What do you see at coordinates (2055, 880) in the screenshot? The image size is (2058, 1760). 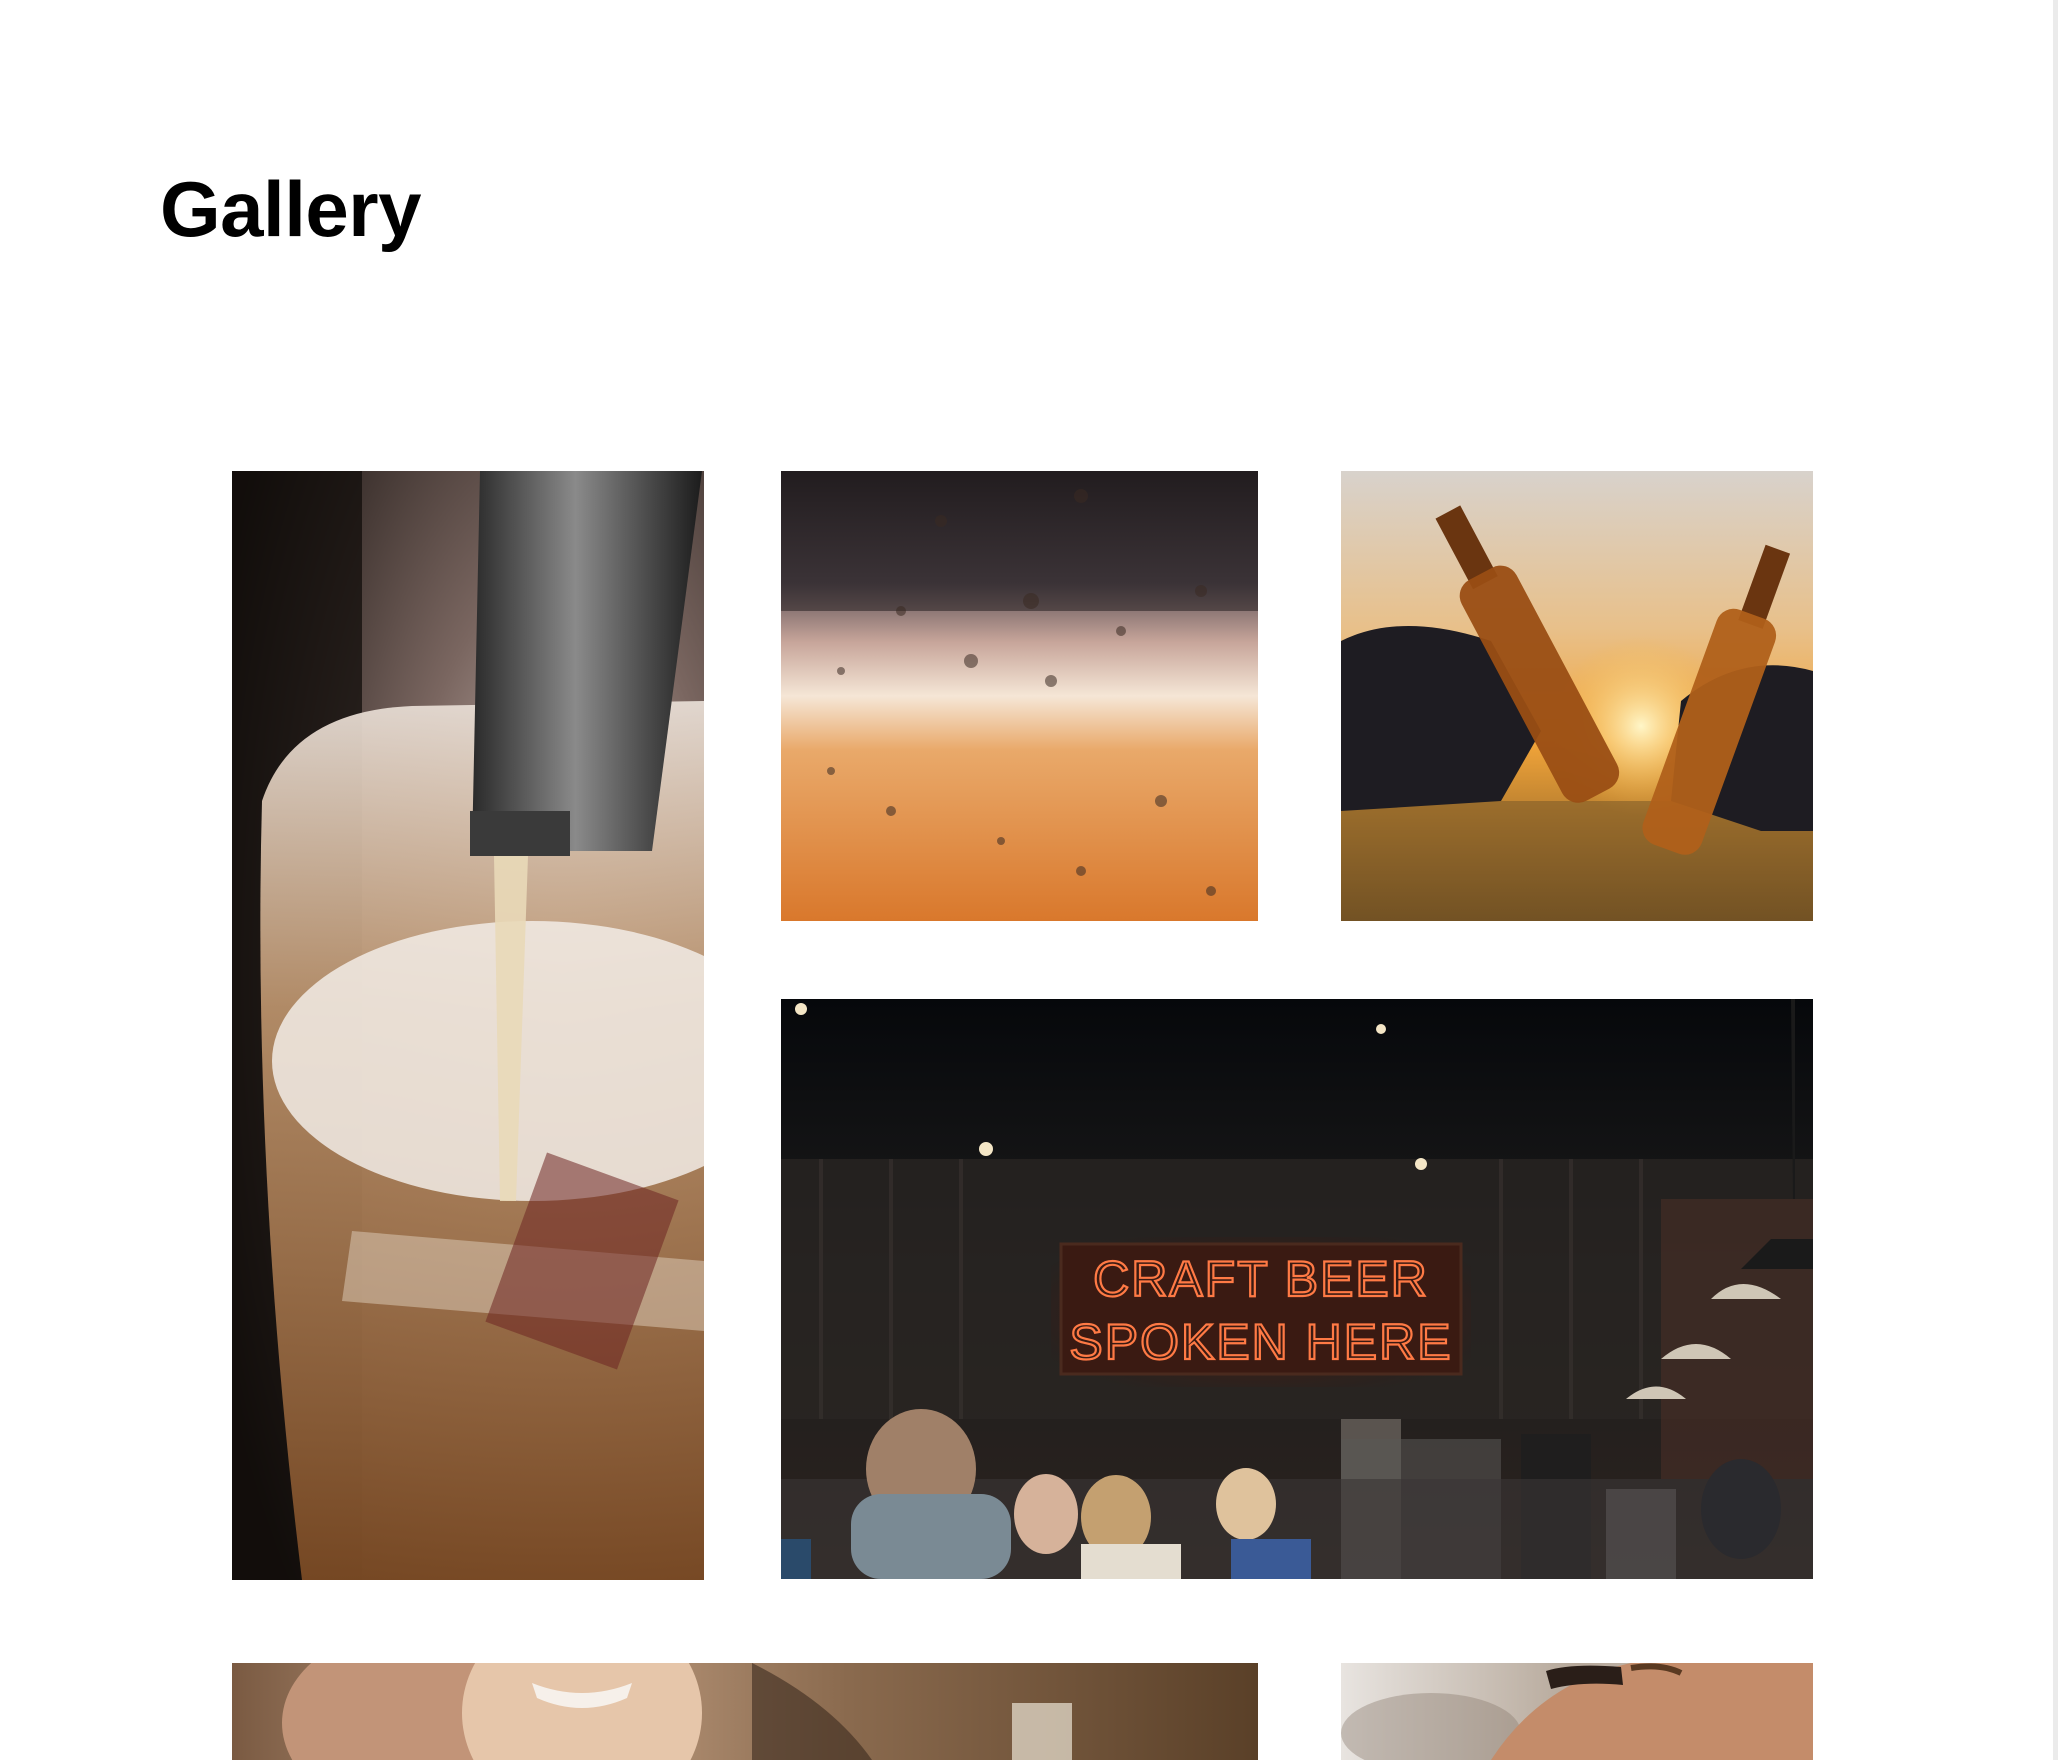 I see `scrollbar` at bounding box center [2055, 880].